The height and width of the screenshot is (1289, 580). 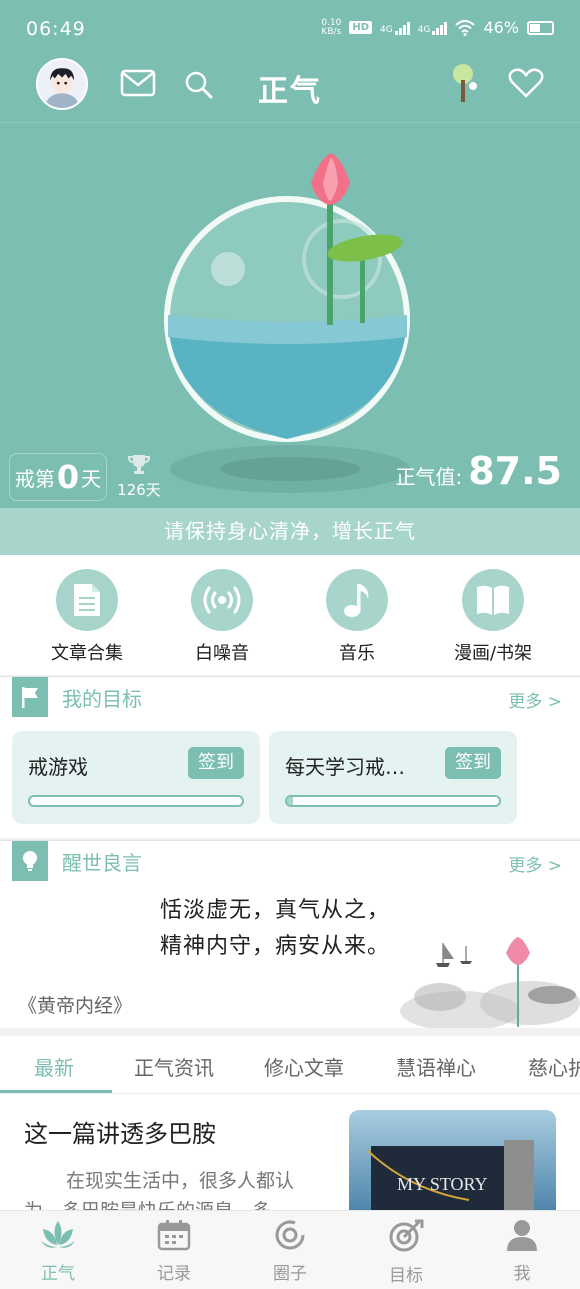 I want to click on trophy-icon, so click(x=139, y=464).